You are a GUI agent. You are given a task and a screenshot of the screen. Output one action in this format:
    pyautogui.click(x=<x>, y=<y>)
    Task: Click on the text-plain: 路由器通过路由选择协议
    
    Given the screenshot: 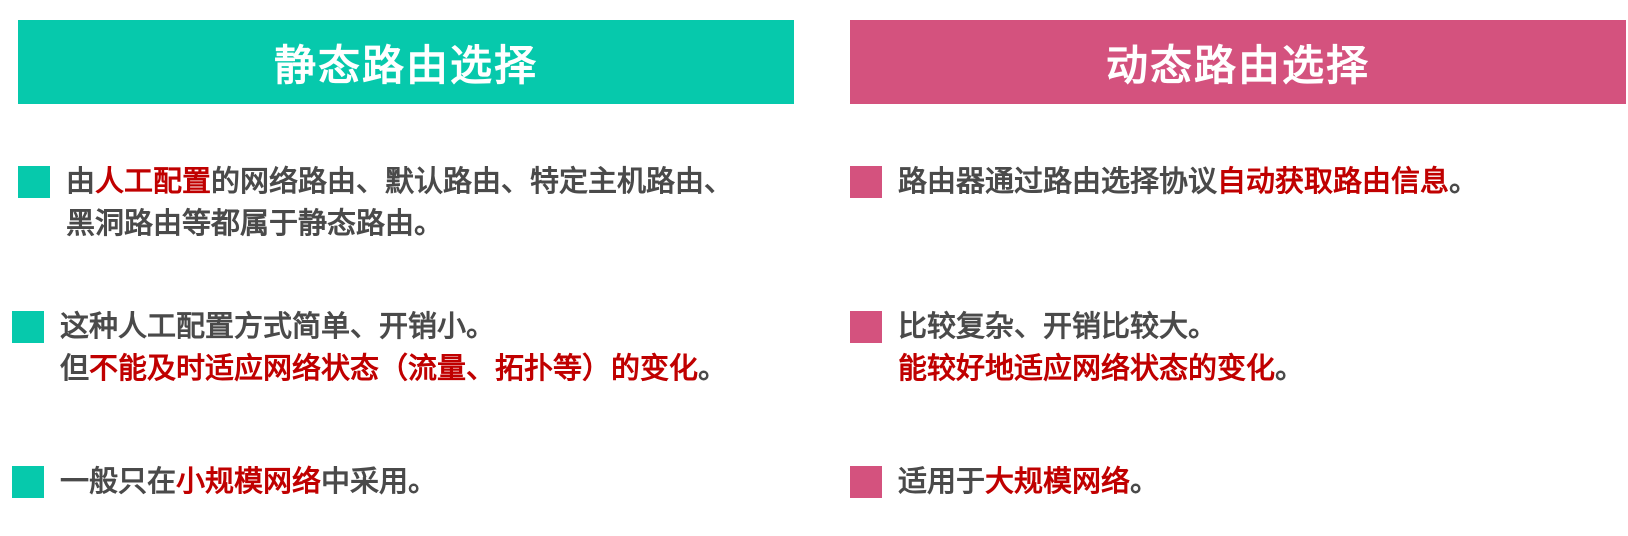 What is the action you would take?
    pyautogui.click(x=1058, y=181)
    